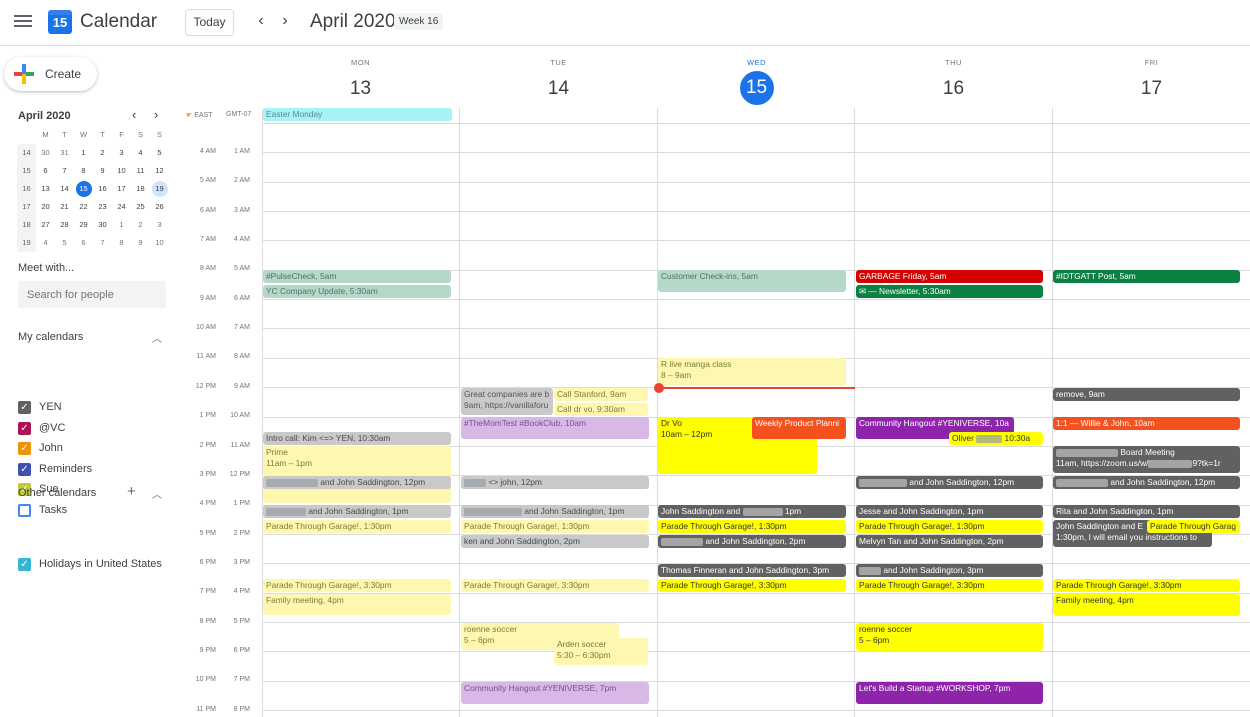  What do you see at coordinates (357, 474) in the screenshot?
I see `event-prime: Prime 11am – 1pm` at bounding box center [357, 474].